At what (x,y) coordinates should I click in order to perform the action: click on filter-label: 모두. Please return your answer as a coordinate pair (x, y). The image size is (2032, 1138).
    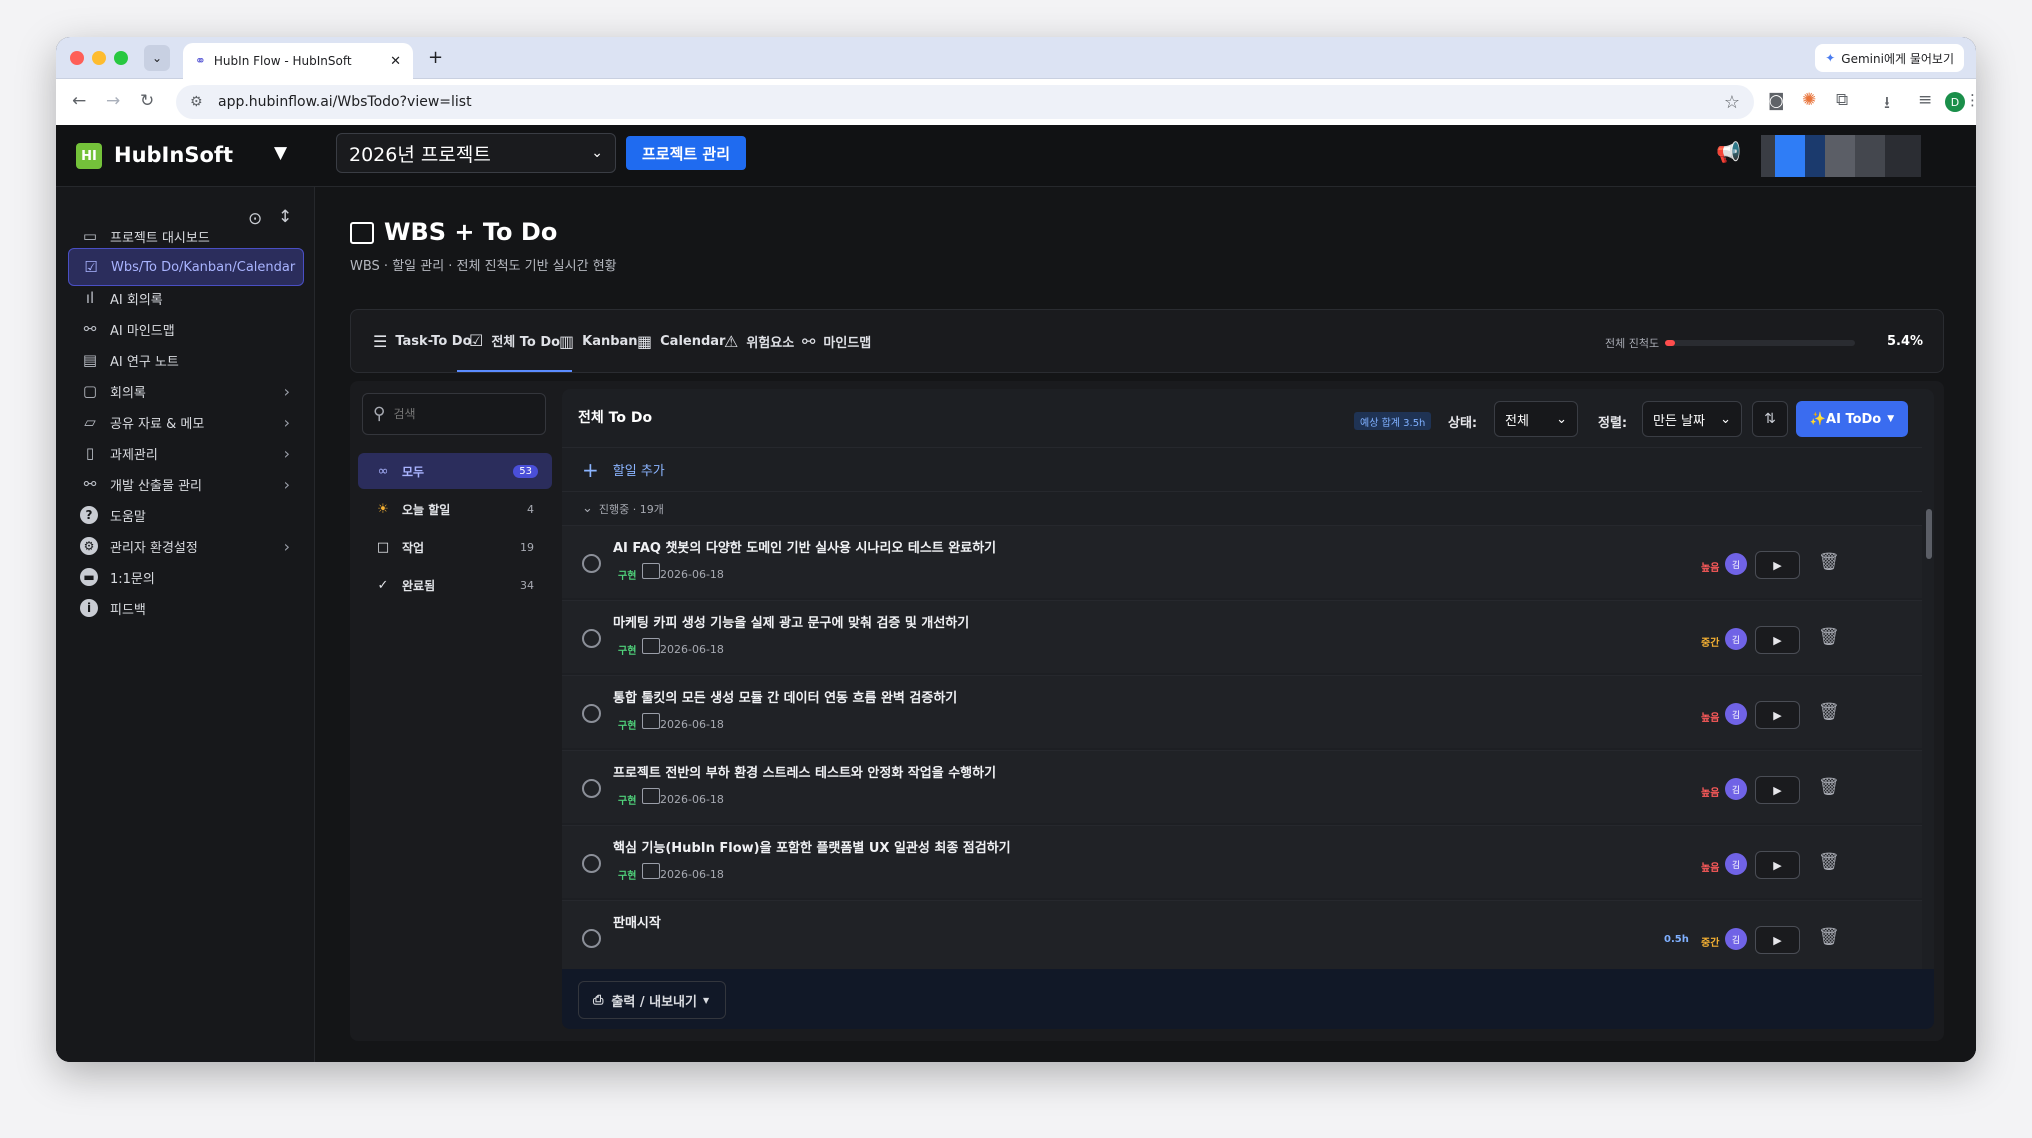
    Looking at the image, I should click on (413, 471).